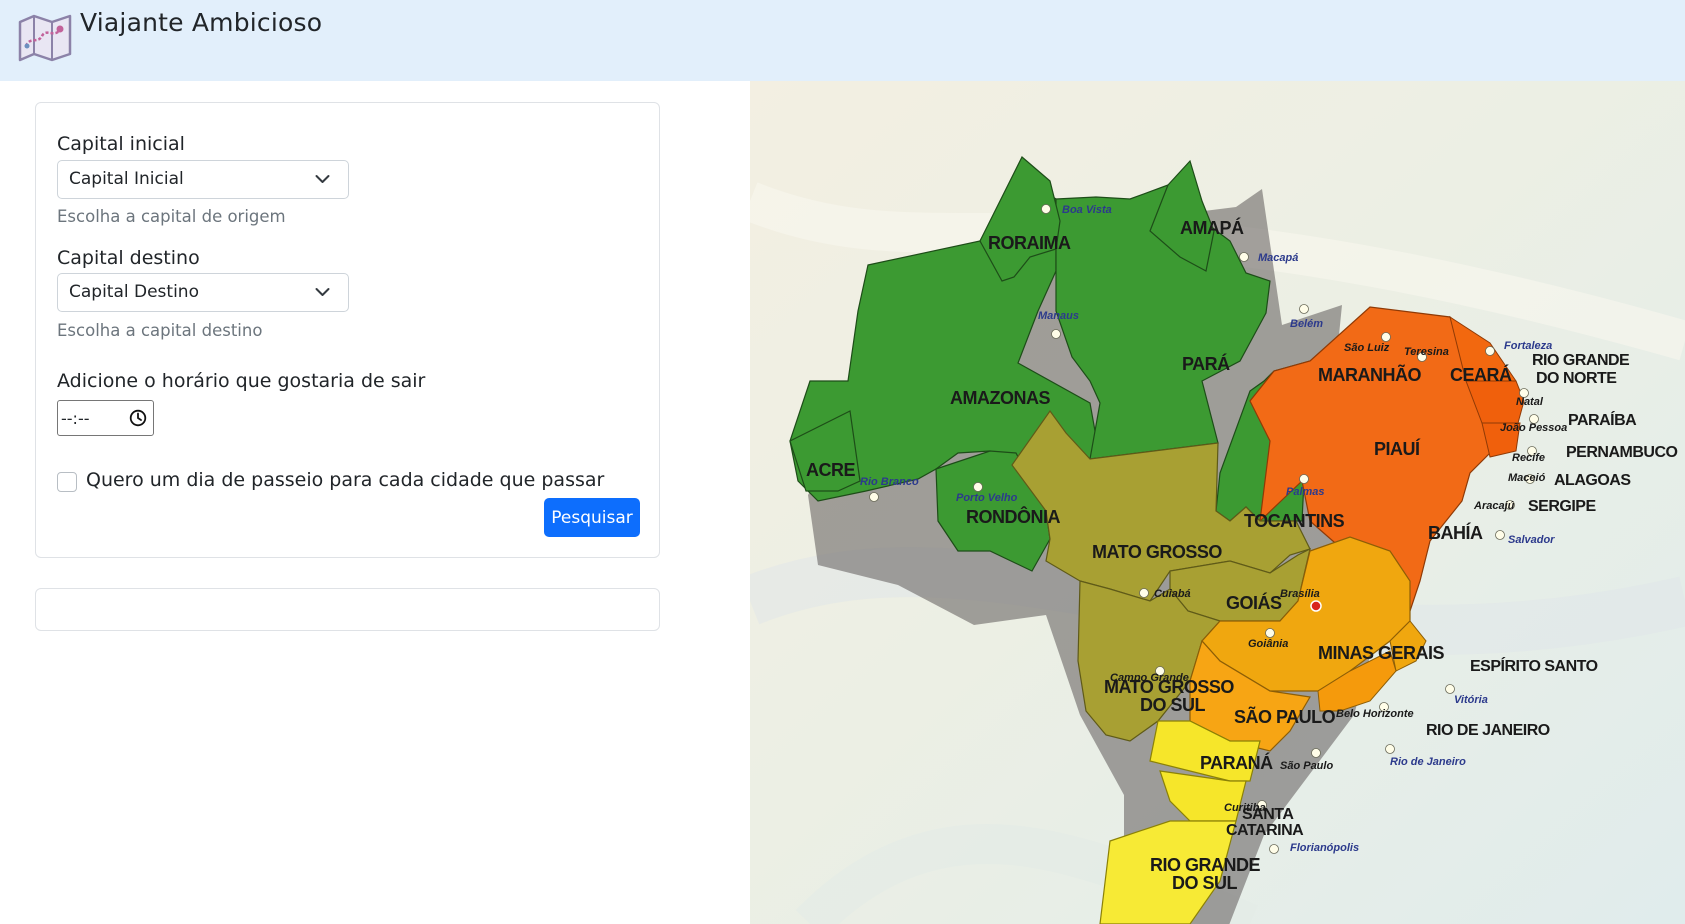 This screenshot has height=924, width=1685. What do you see at coordinates (889, 482) in the screenshot?
I see `capital-label-rio-branco: Rio Branco` at bounding box center [889, 482].